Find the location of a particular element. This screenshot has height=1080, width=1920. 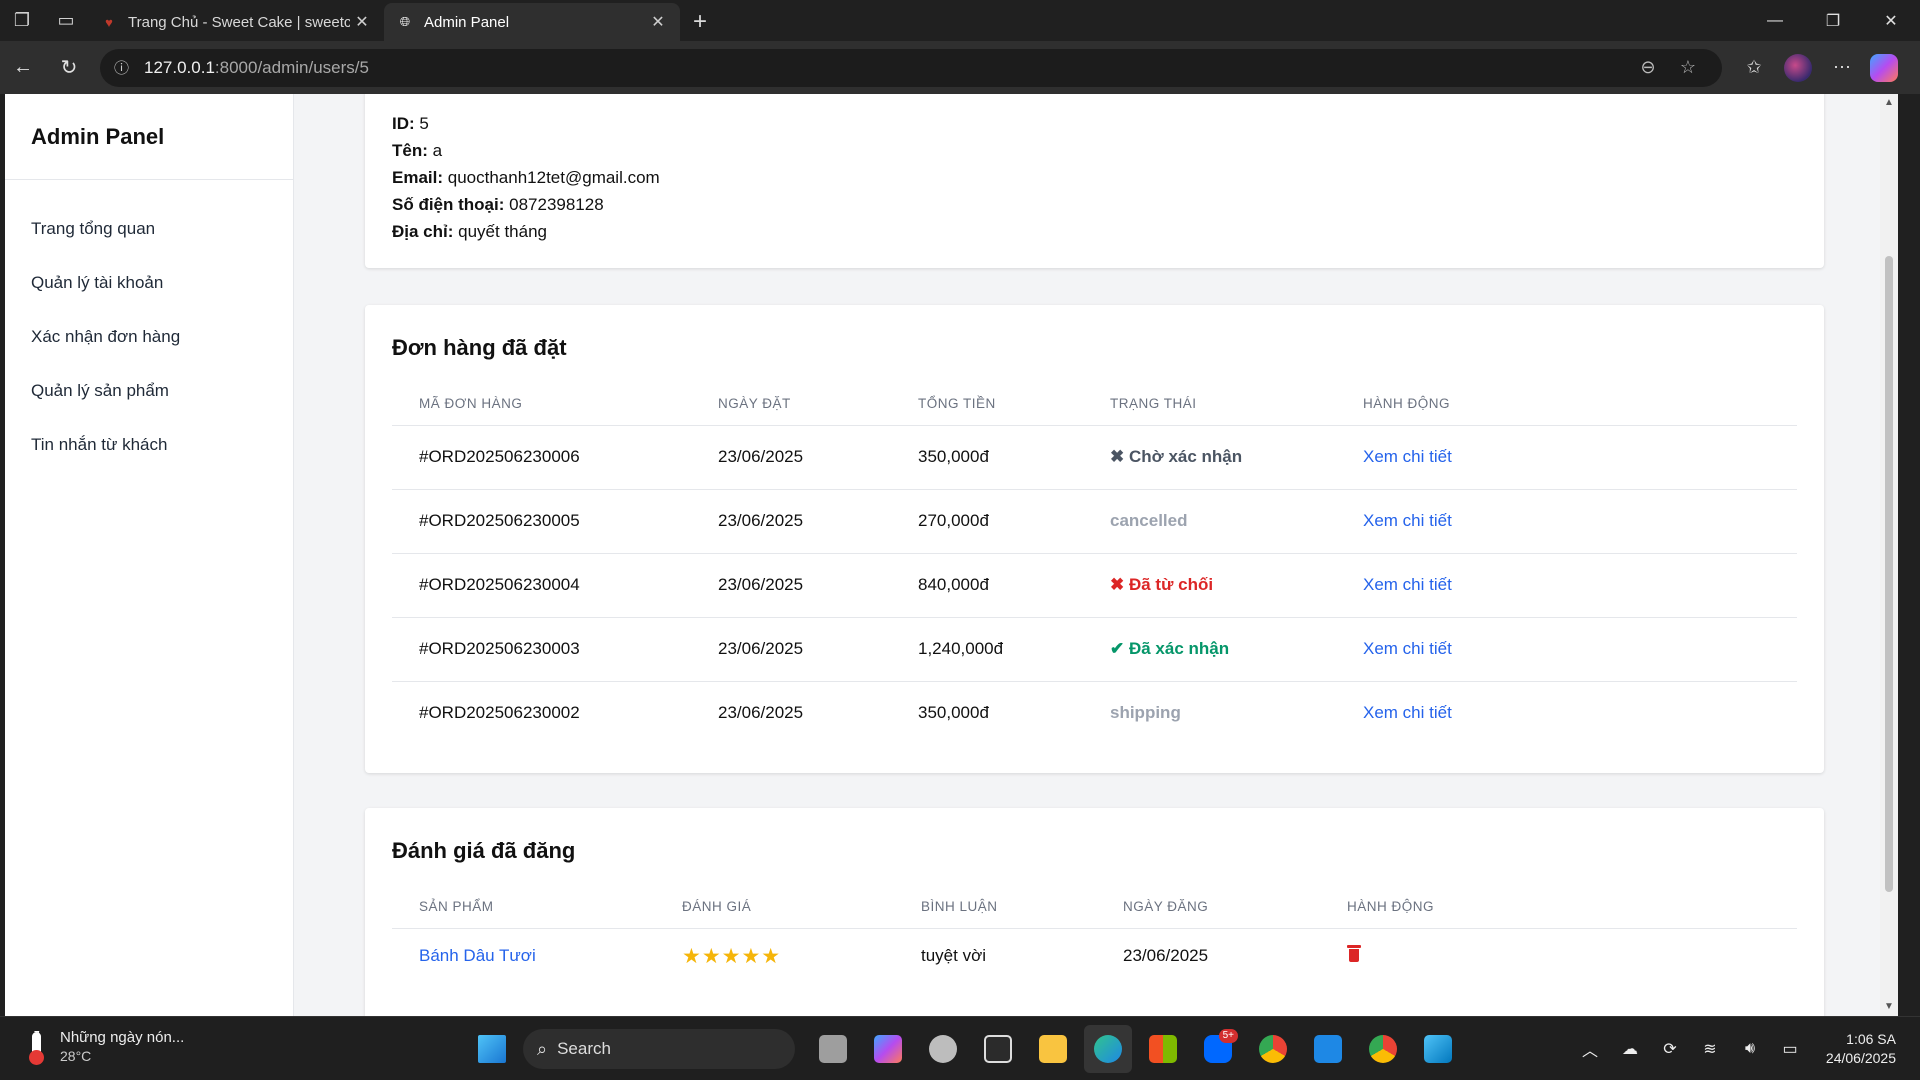

weather-widget: 7 Những ngày nón... 28°C is located at coordinates (105, 1047).